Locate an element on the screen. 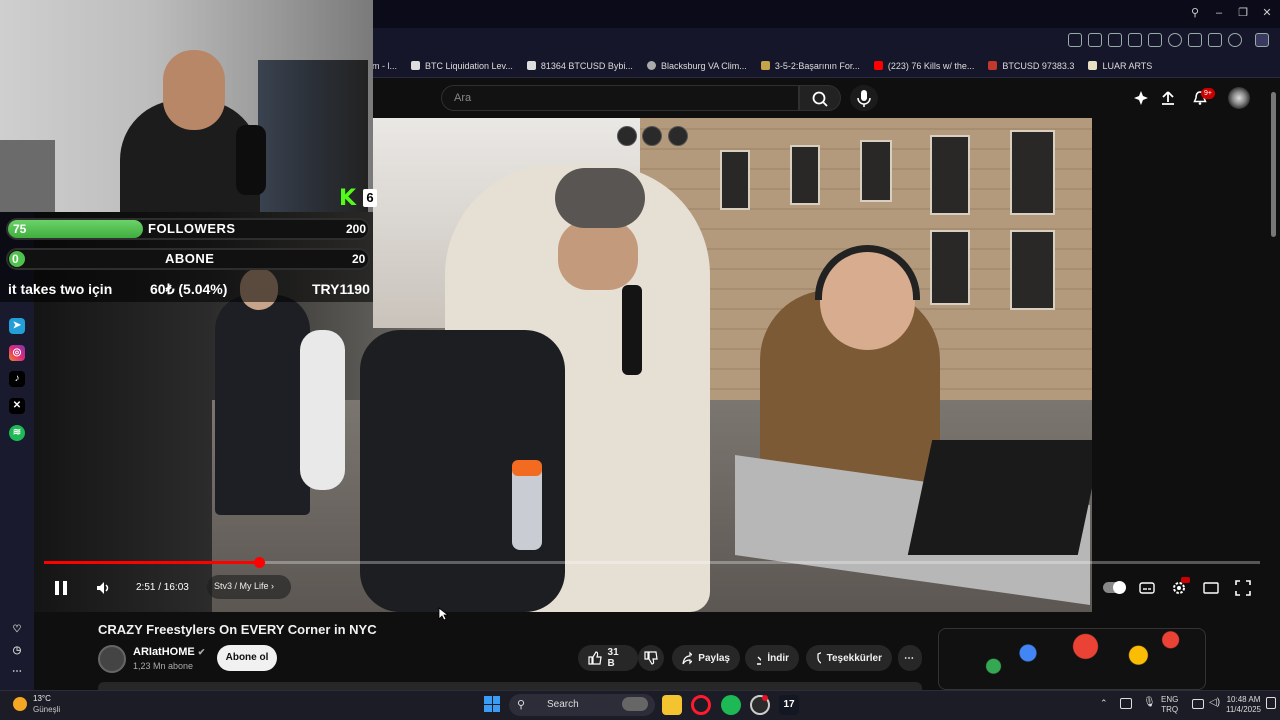 This screenshot has width=1280, height=720. subscribe-button: Abone ol is located at coordinates (247, 658).